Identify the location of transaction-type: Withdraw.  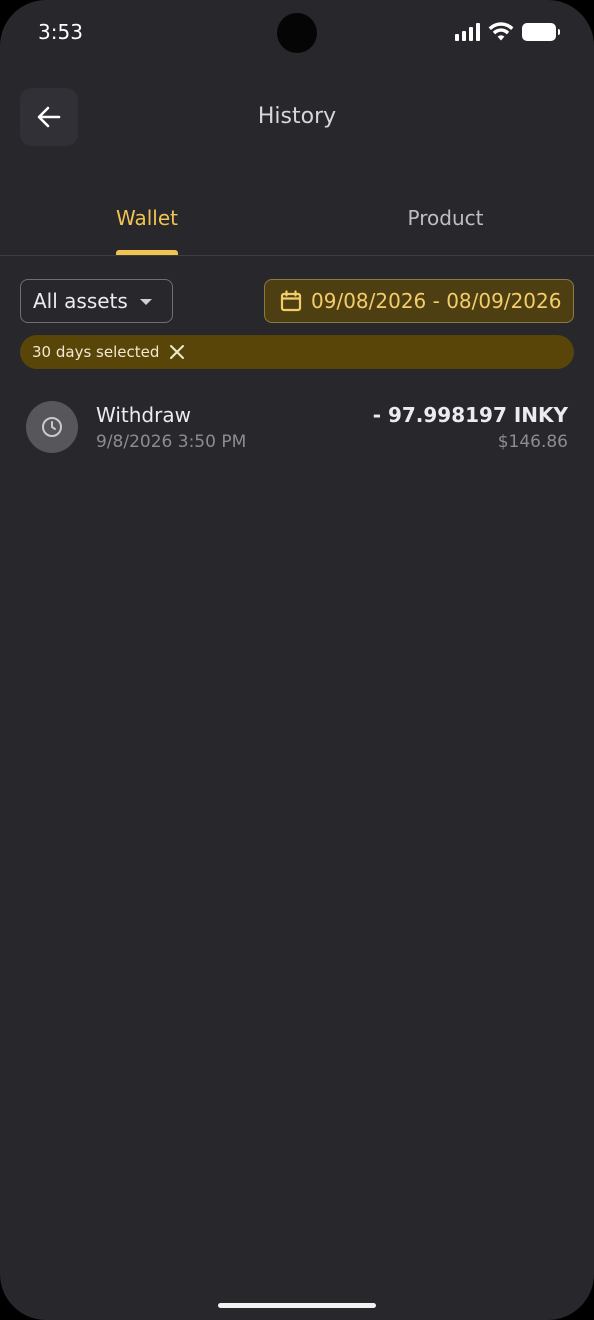
(143, 415).